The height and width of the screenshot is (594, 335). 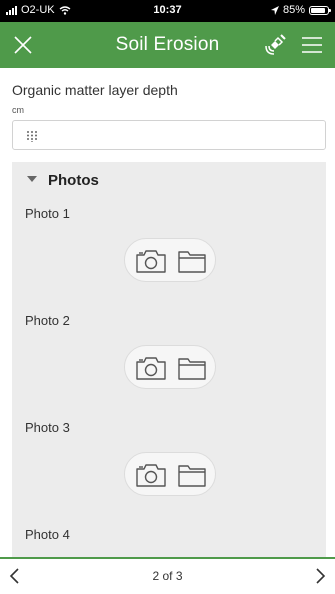 I want to click on photo-label: Photo 3, so click(x=47, y=427).